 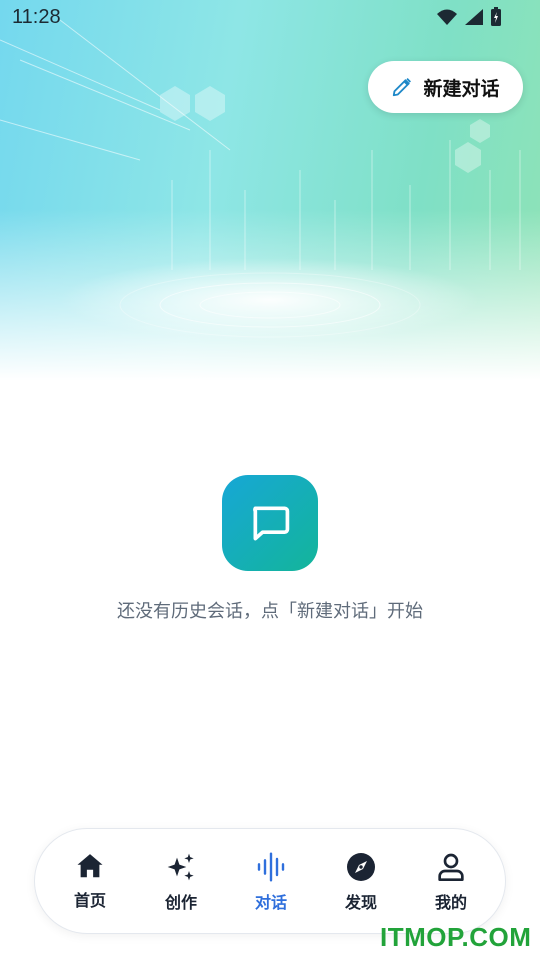 I want to click on status-time: 11:28, so click(x=36, y=17).